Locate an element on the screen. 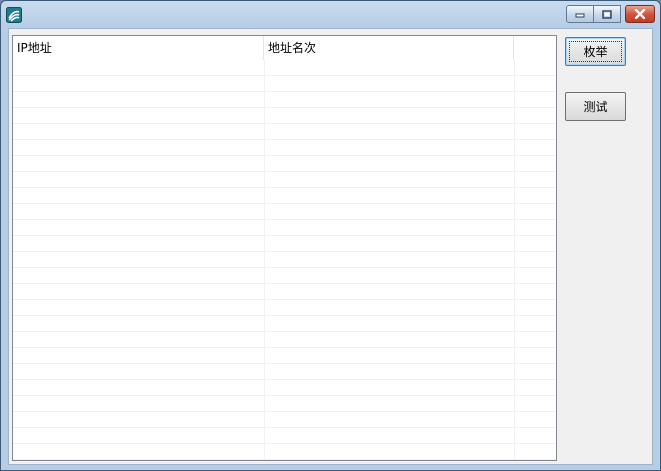 This screenshot has height=471, width=661. minimize-button is located at coordinates (580, 14).